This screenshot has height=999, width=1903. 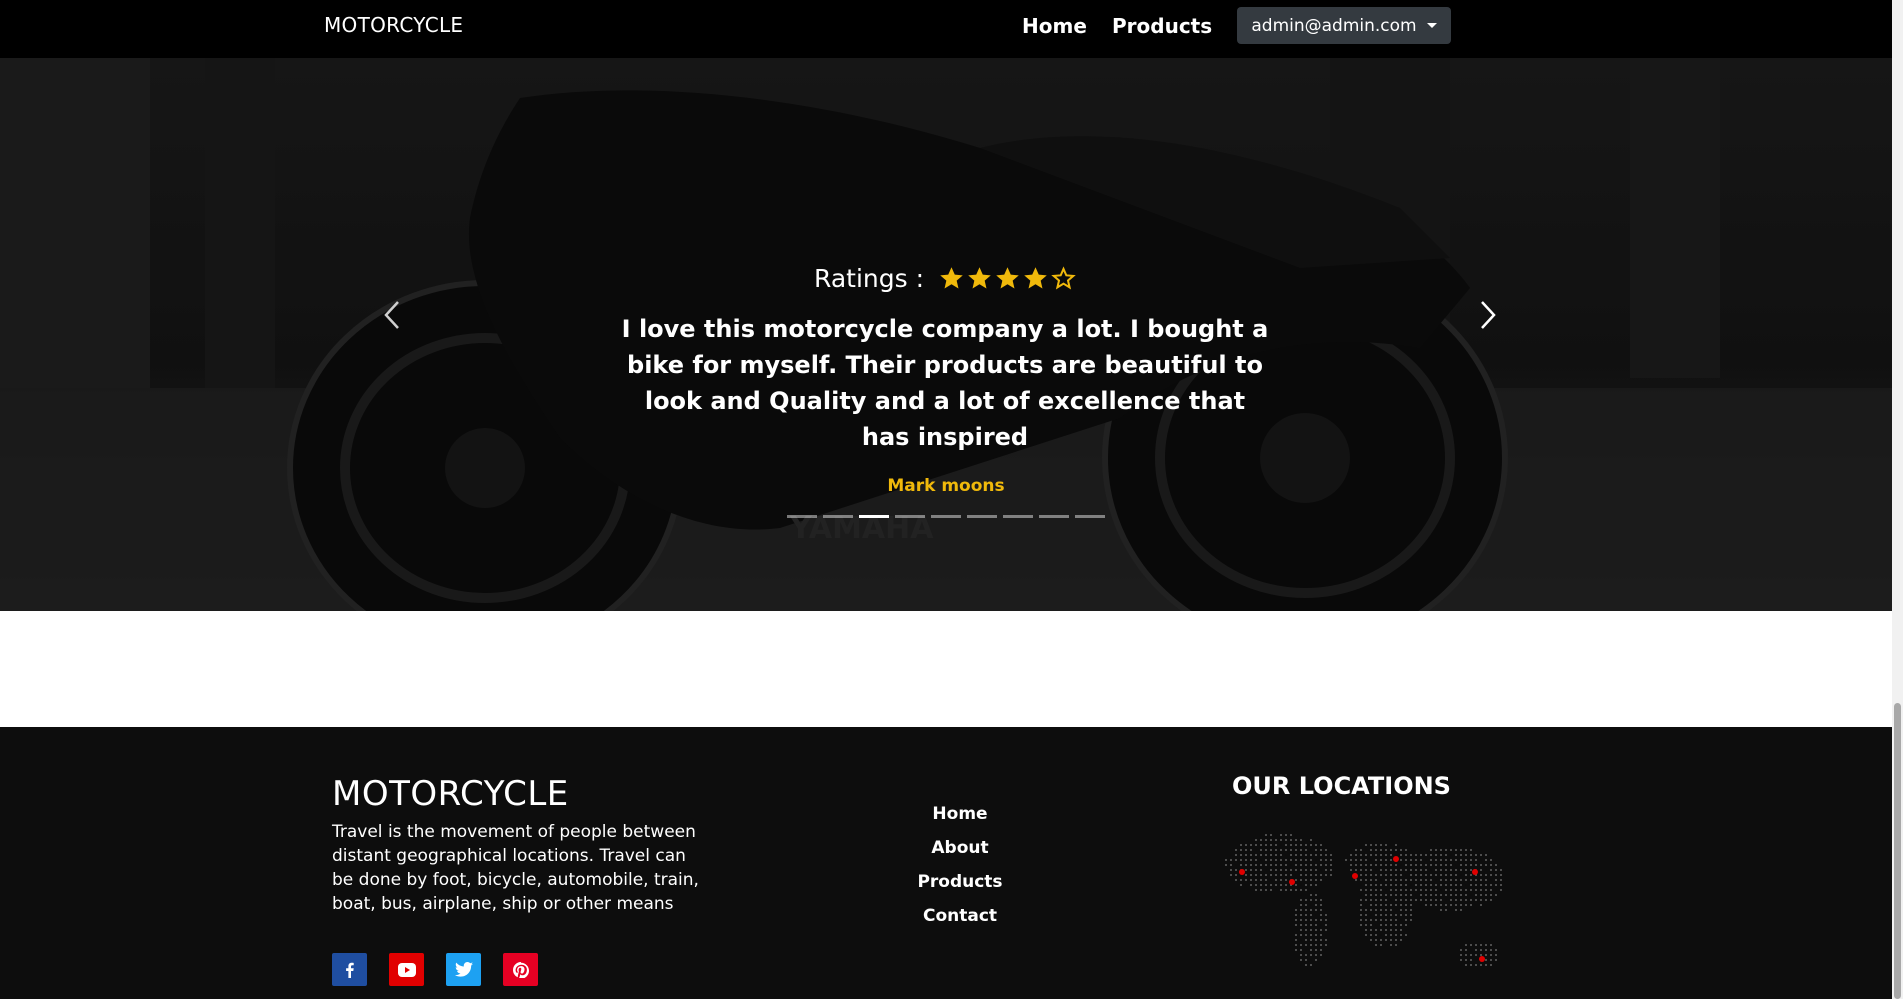 What do you see at coordinates (520, 969) in the screenshot?
I see `pinterest-button` at bounding box center [520, 969].